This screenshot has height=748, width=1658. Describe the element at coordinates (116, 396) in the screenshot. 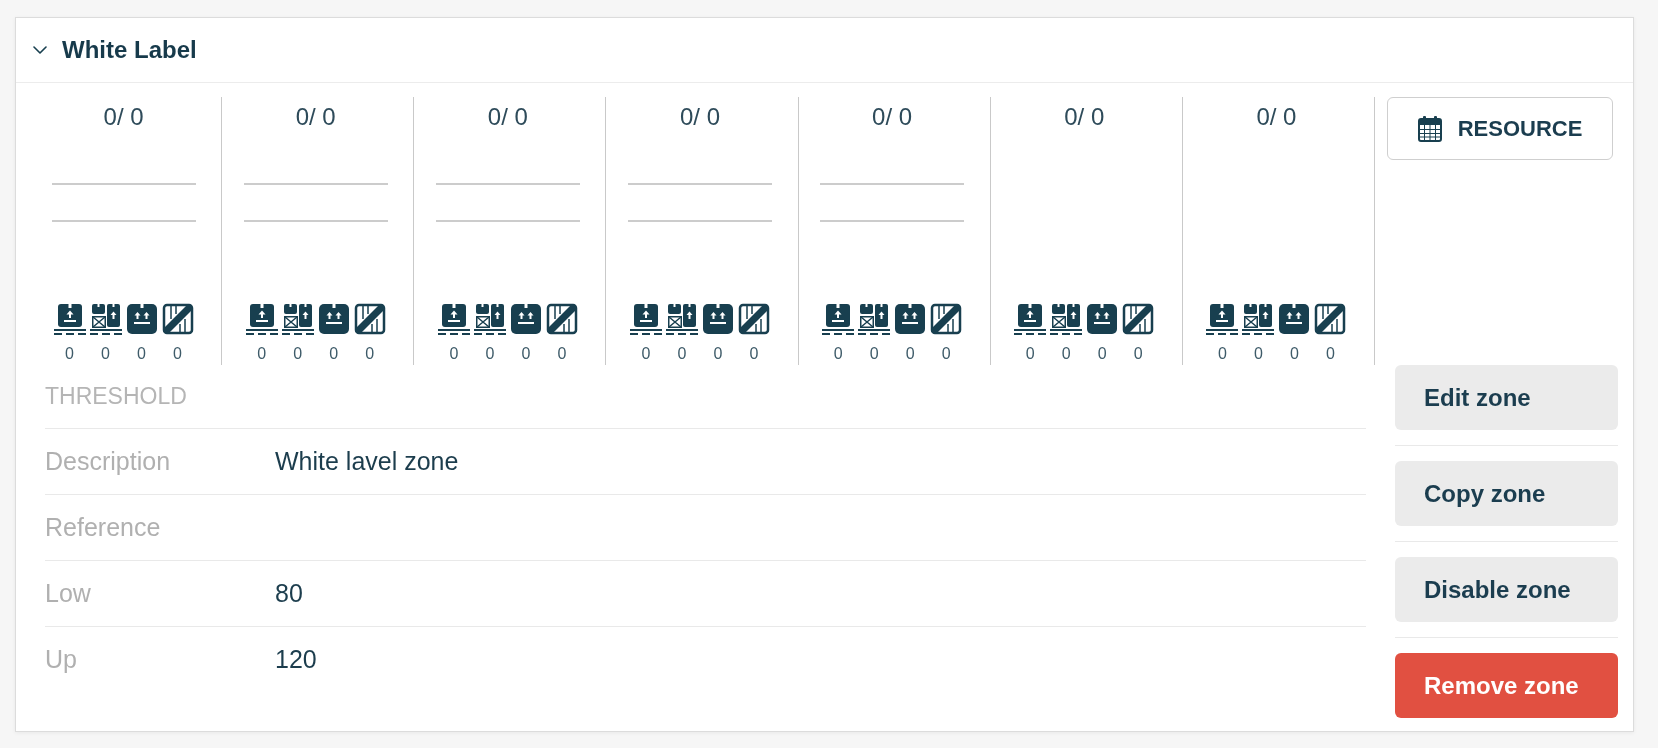

I see `section-heading: THRESHOLD` at that location.